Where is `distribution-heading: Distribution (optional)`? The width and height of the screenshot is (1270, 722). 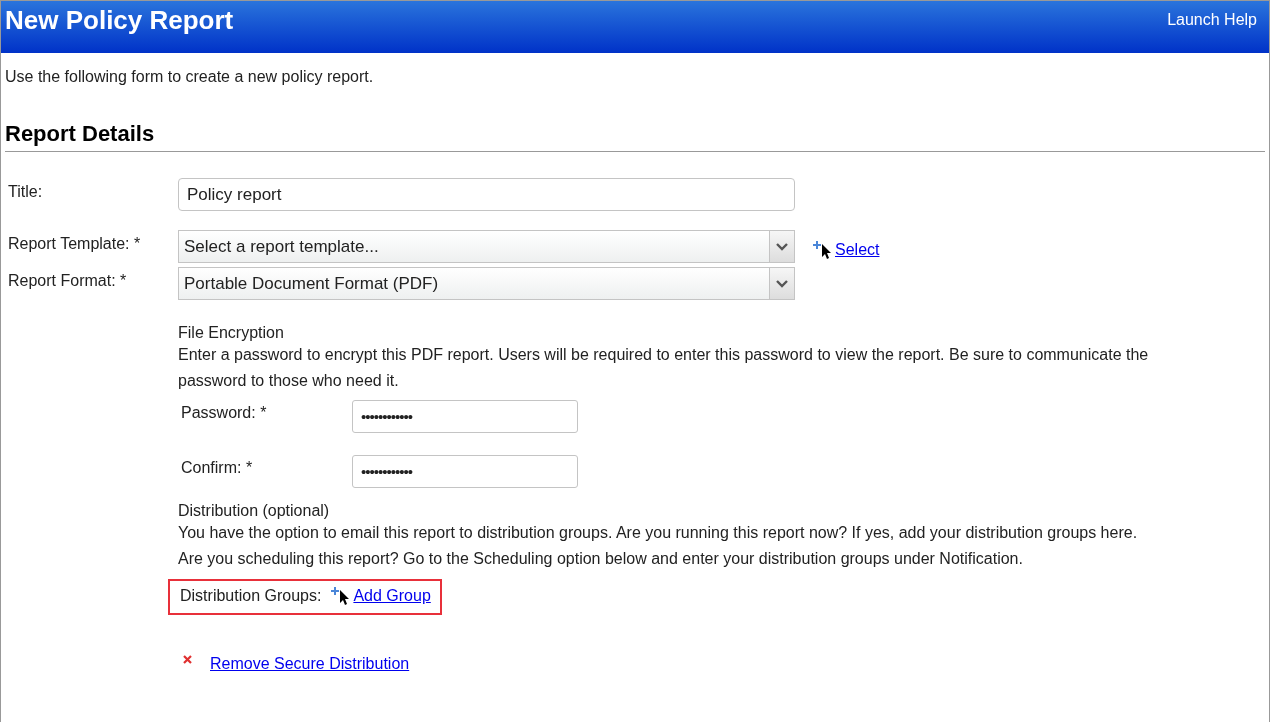 distribution-heading: Distribution (optional) is located at coordinates (254, 511).